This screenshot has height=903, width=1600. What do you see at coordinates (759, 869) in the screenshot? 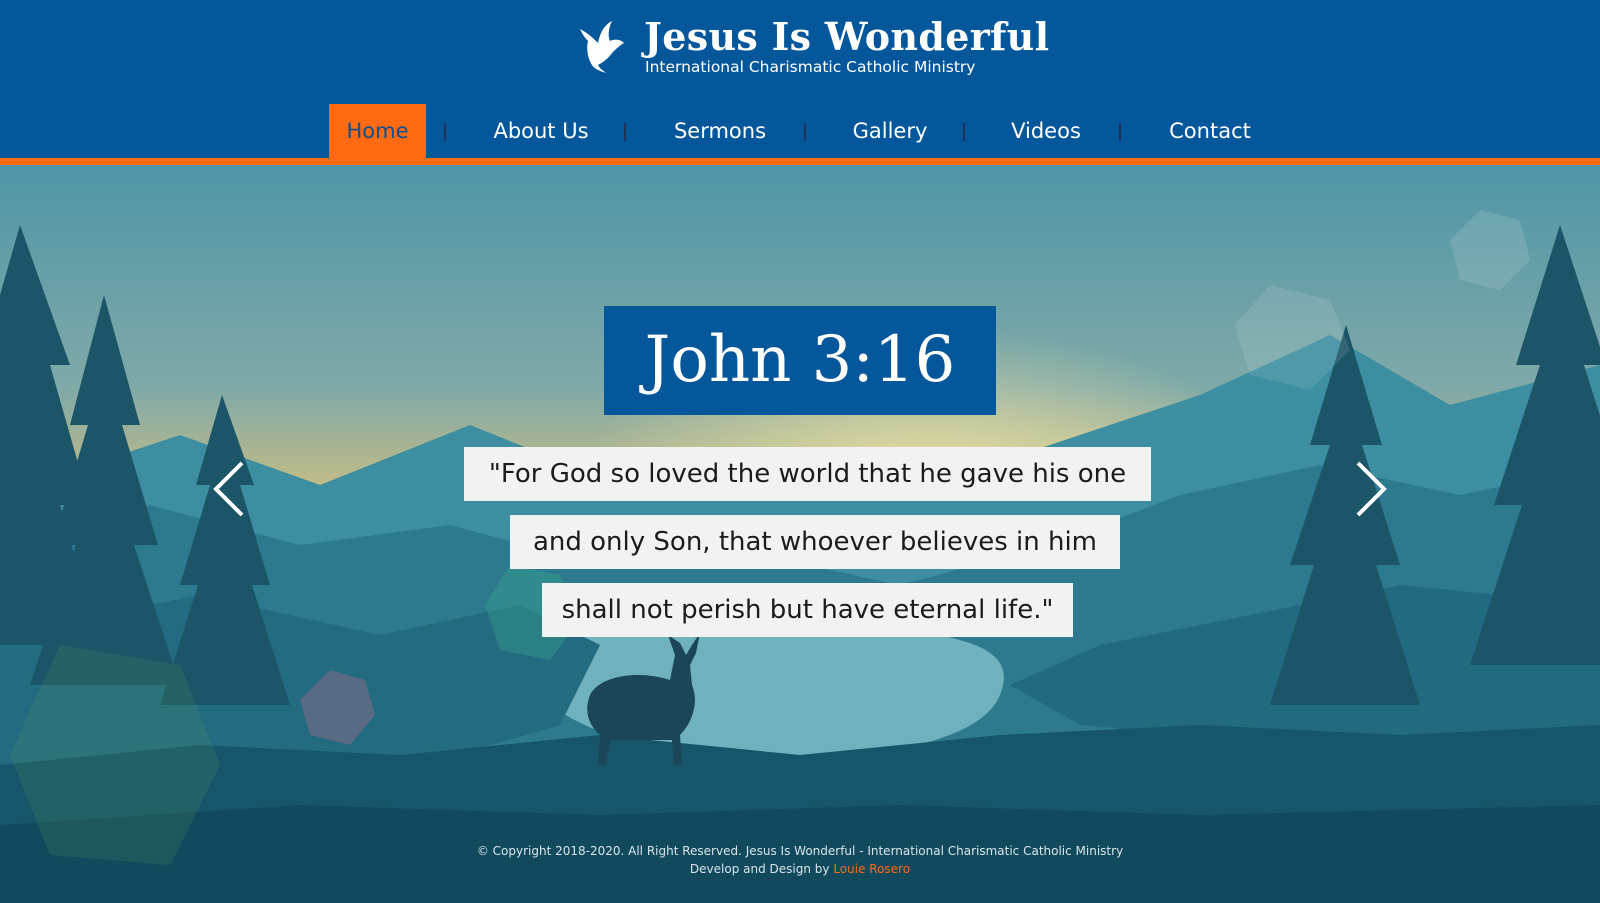
I see `credit-prefix: Develop and Design by` at bounding box center [759, 869].